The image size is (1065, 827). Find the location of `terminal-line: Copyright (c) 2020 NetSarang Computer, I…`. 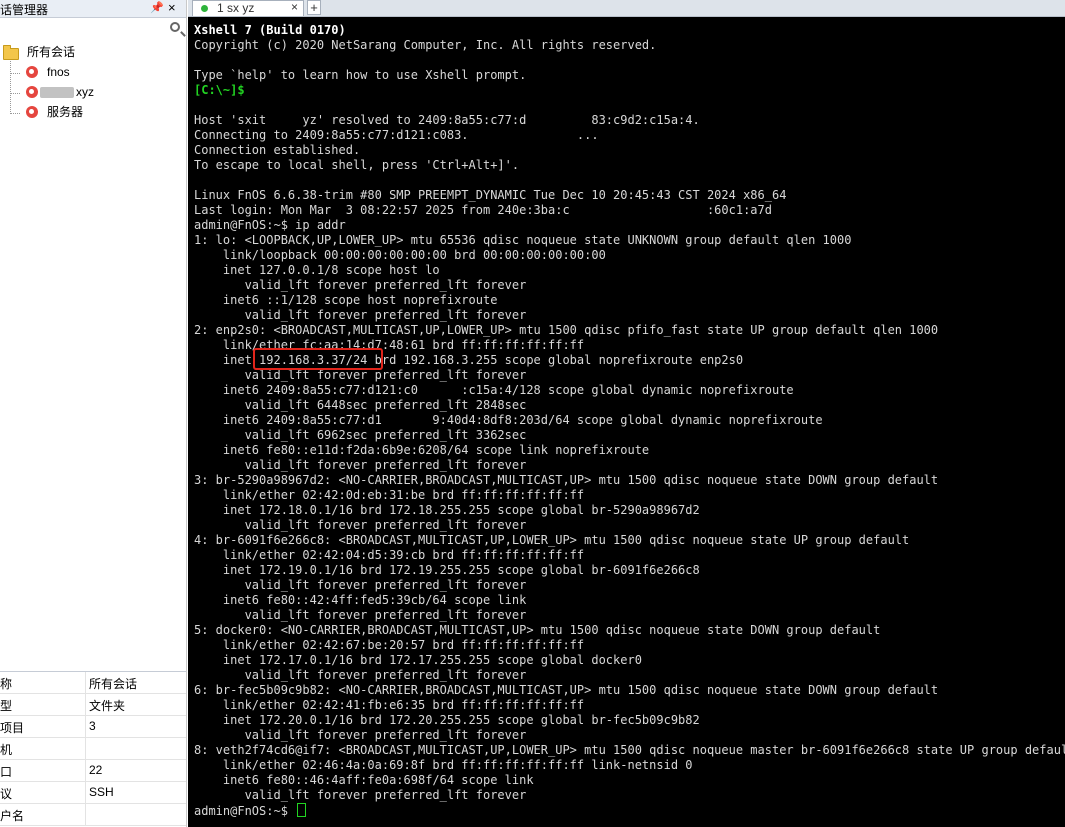

terminal-line: Copyright (c) 2020 NetSarang Computer, I… is located at coordinates (629, 45).